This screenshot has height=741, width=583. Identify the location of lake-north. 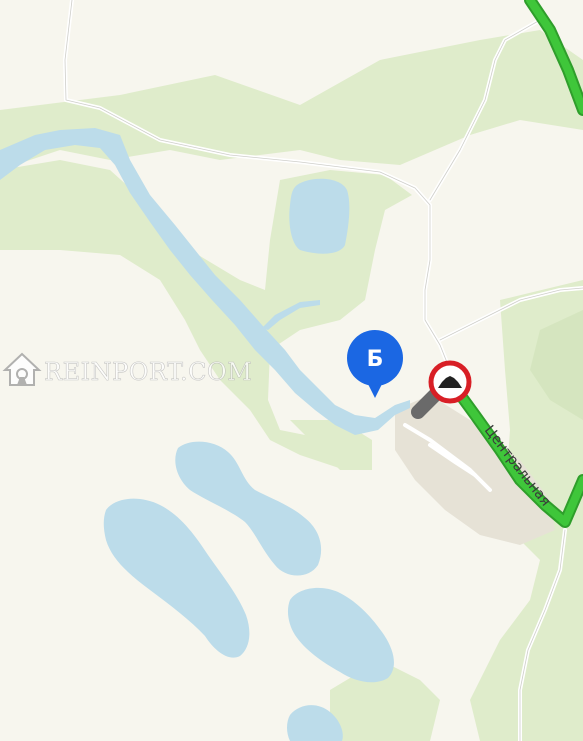
(319, 216).